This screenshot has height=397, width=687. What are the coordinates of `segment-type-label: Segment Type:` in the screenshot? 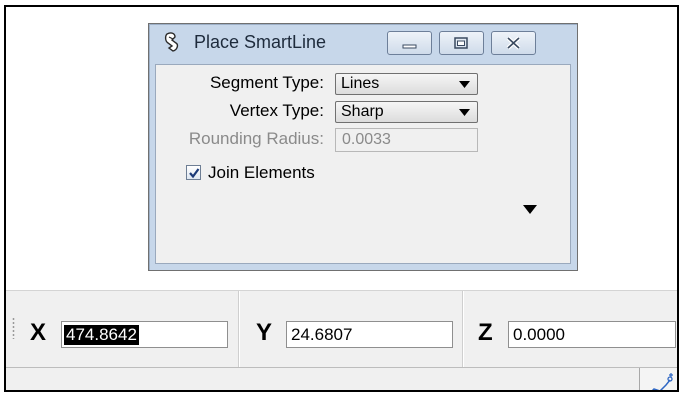 It's located at (266, 82).